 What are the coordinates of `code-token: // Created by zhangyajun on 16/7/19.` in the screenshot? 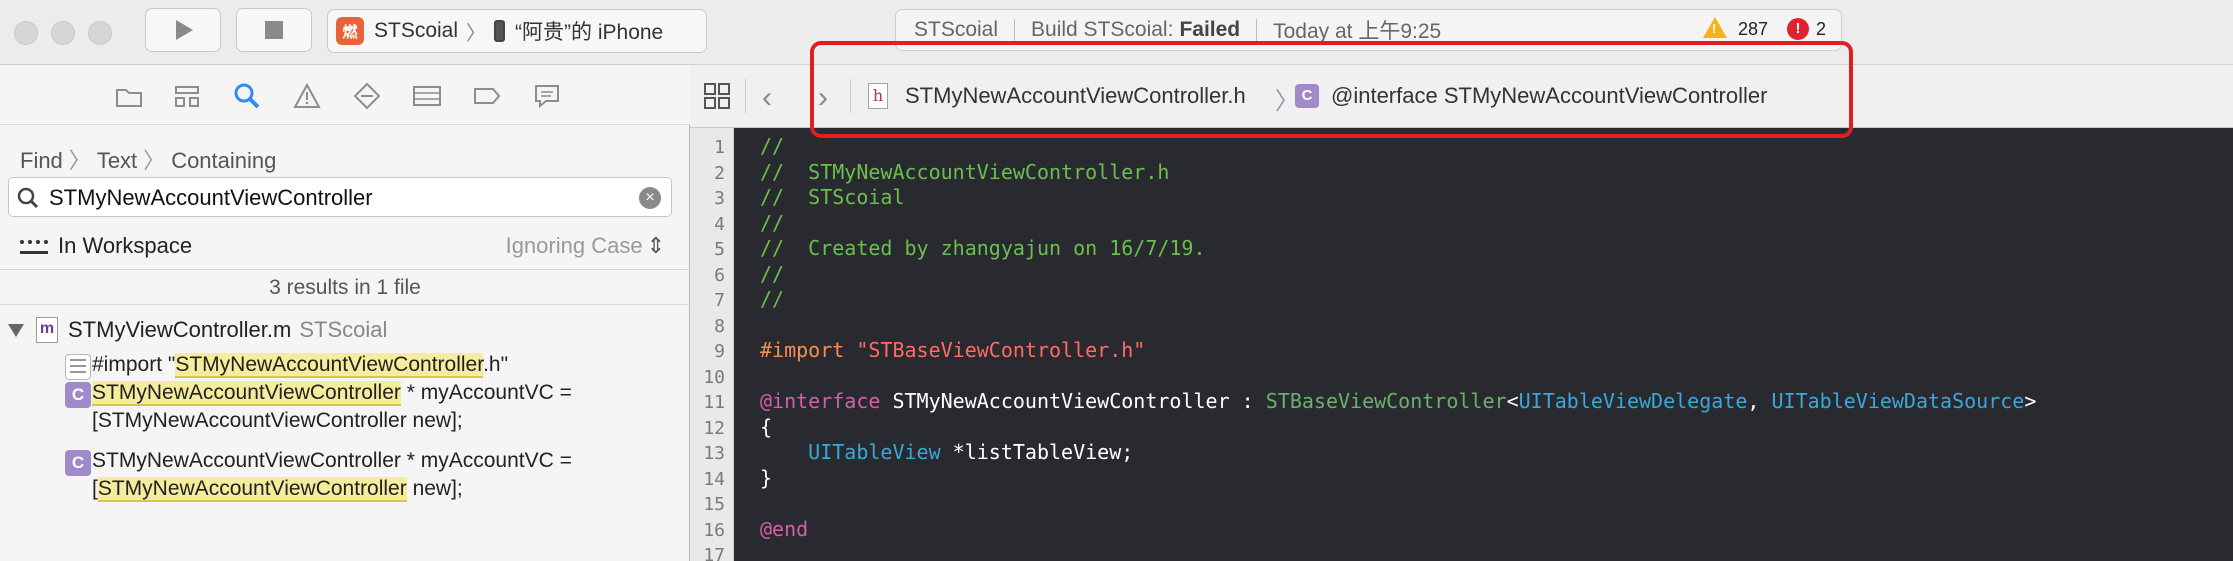 It's located at (983, 248).